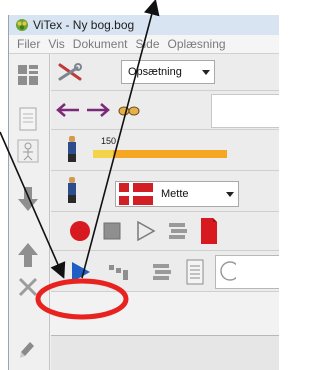 The height and width of the screenshot is (370, 320). I want to click on page-icon, so click(28, 119).